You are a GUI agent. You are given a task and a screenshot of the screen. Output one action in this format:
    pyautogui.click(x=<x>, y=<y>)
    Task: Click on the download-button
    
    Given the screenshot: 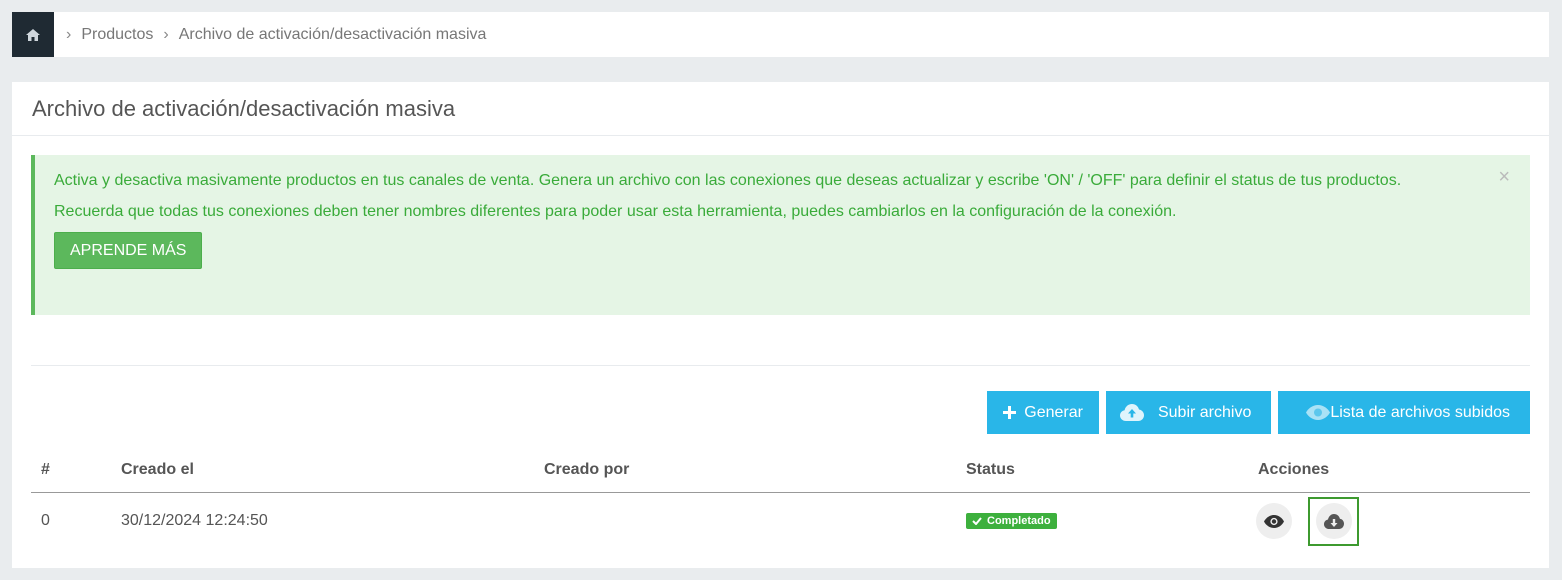 What is the action you would take?
    pyautogui.click(x=1333, y=521)
    